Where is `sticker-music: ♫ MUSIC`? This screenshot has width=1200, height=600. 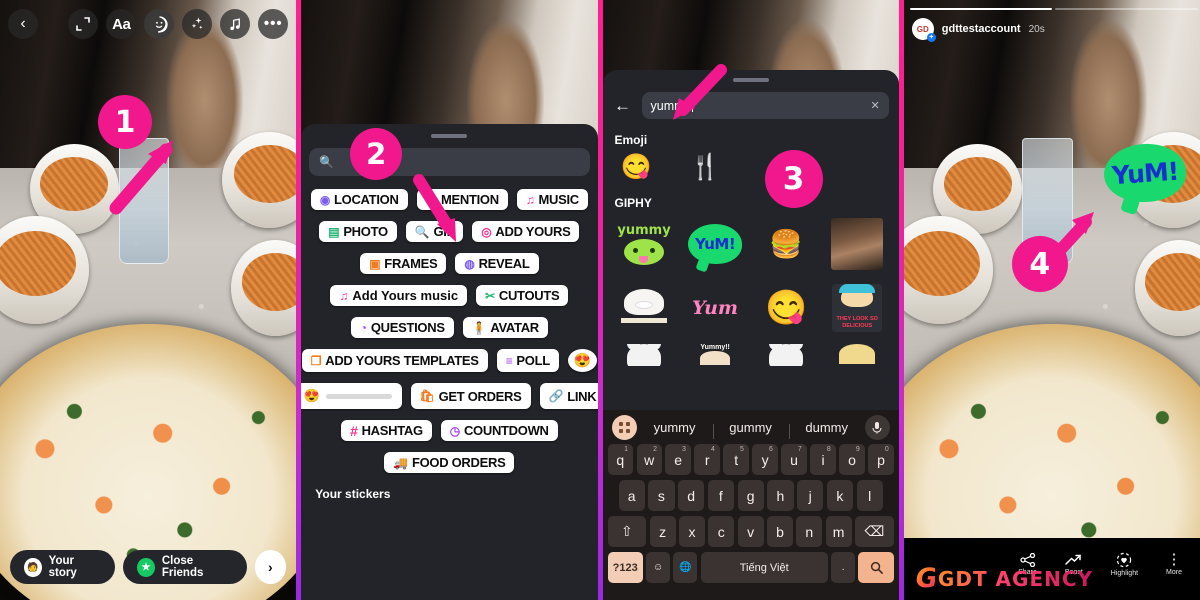 sticker-music: ♫ MUSIC is located at coordinates (552, 199).